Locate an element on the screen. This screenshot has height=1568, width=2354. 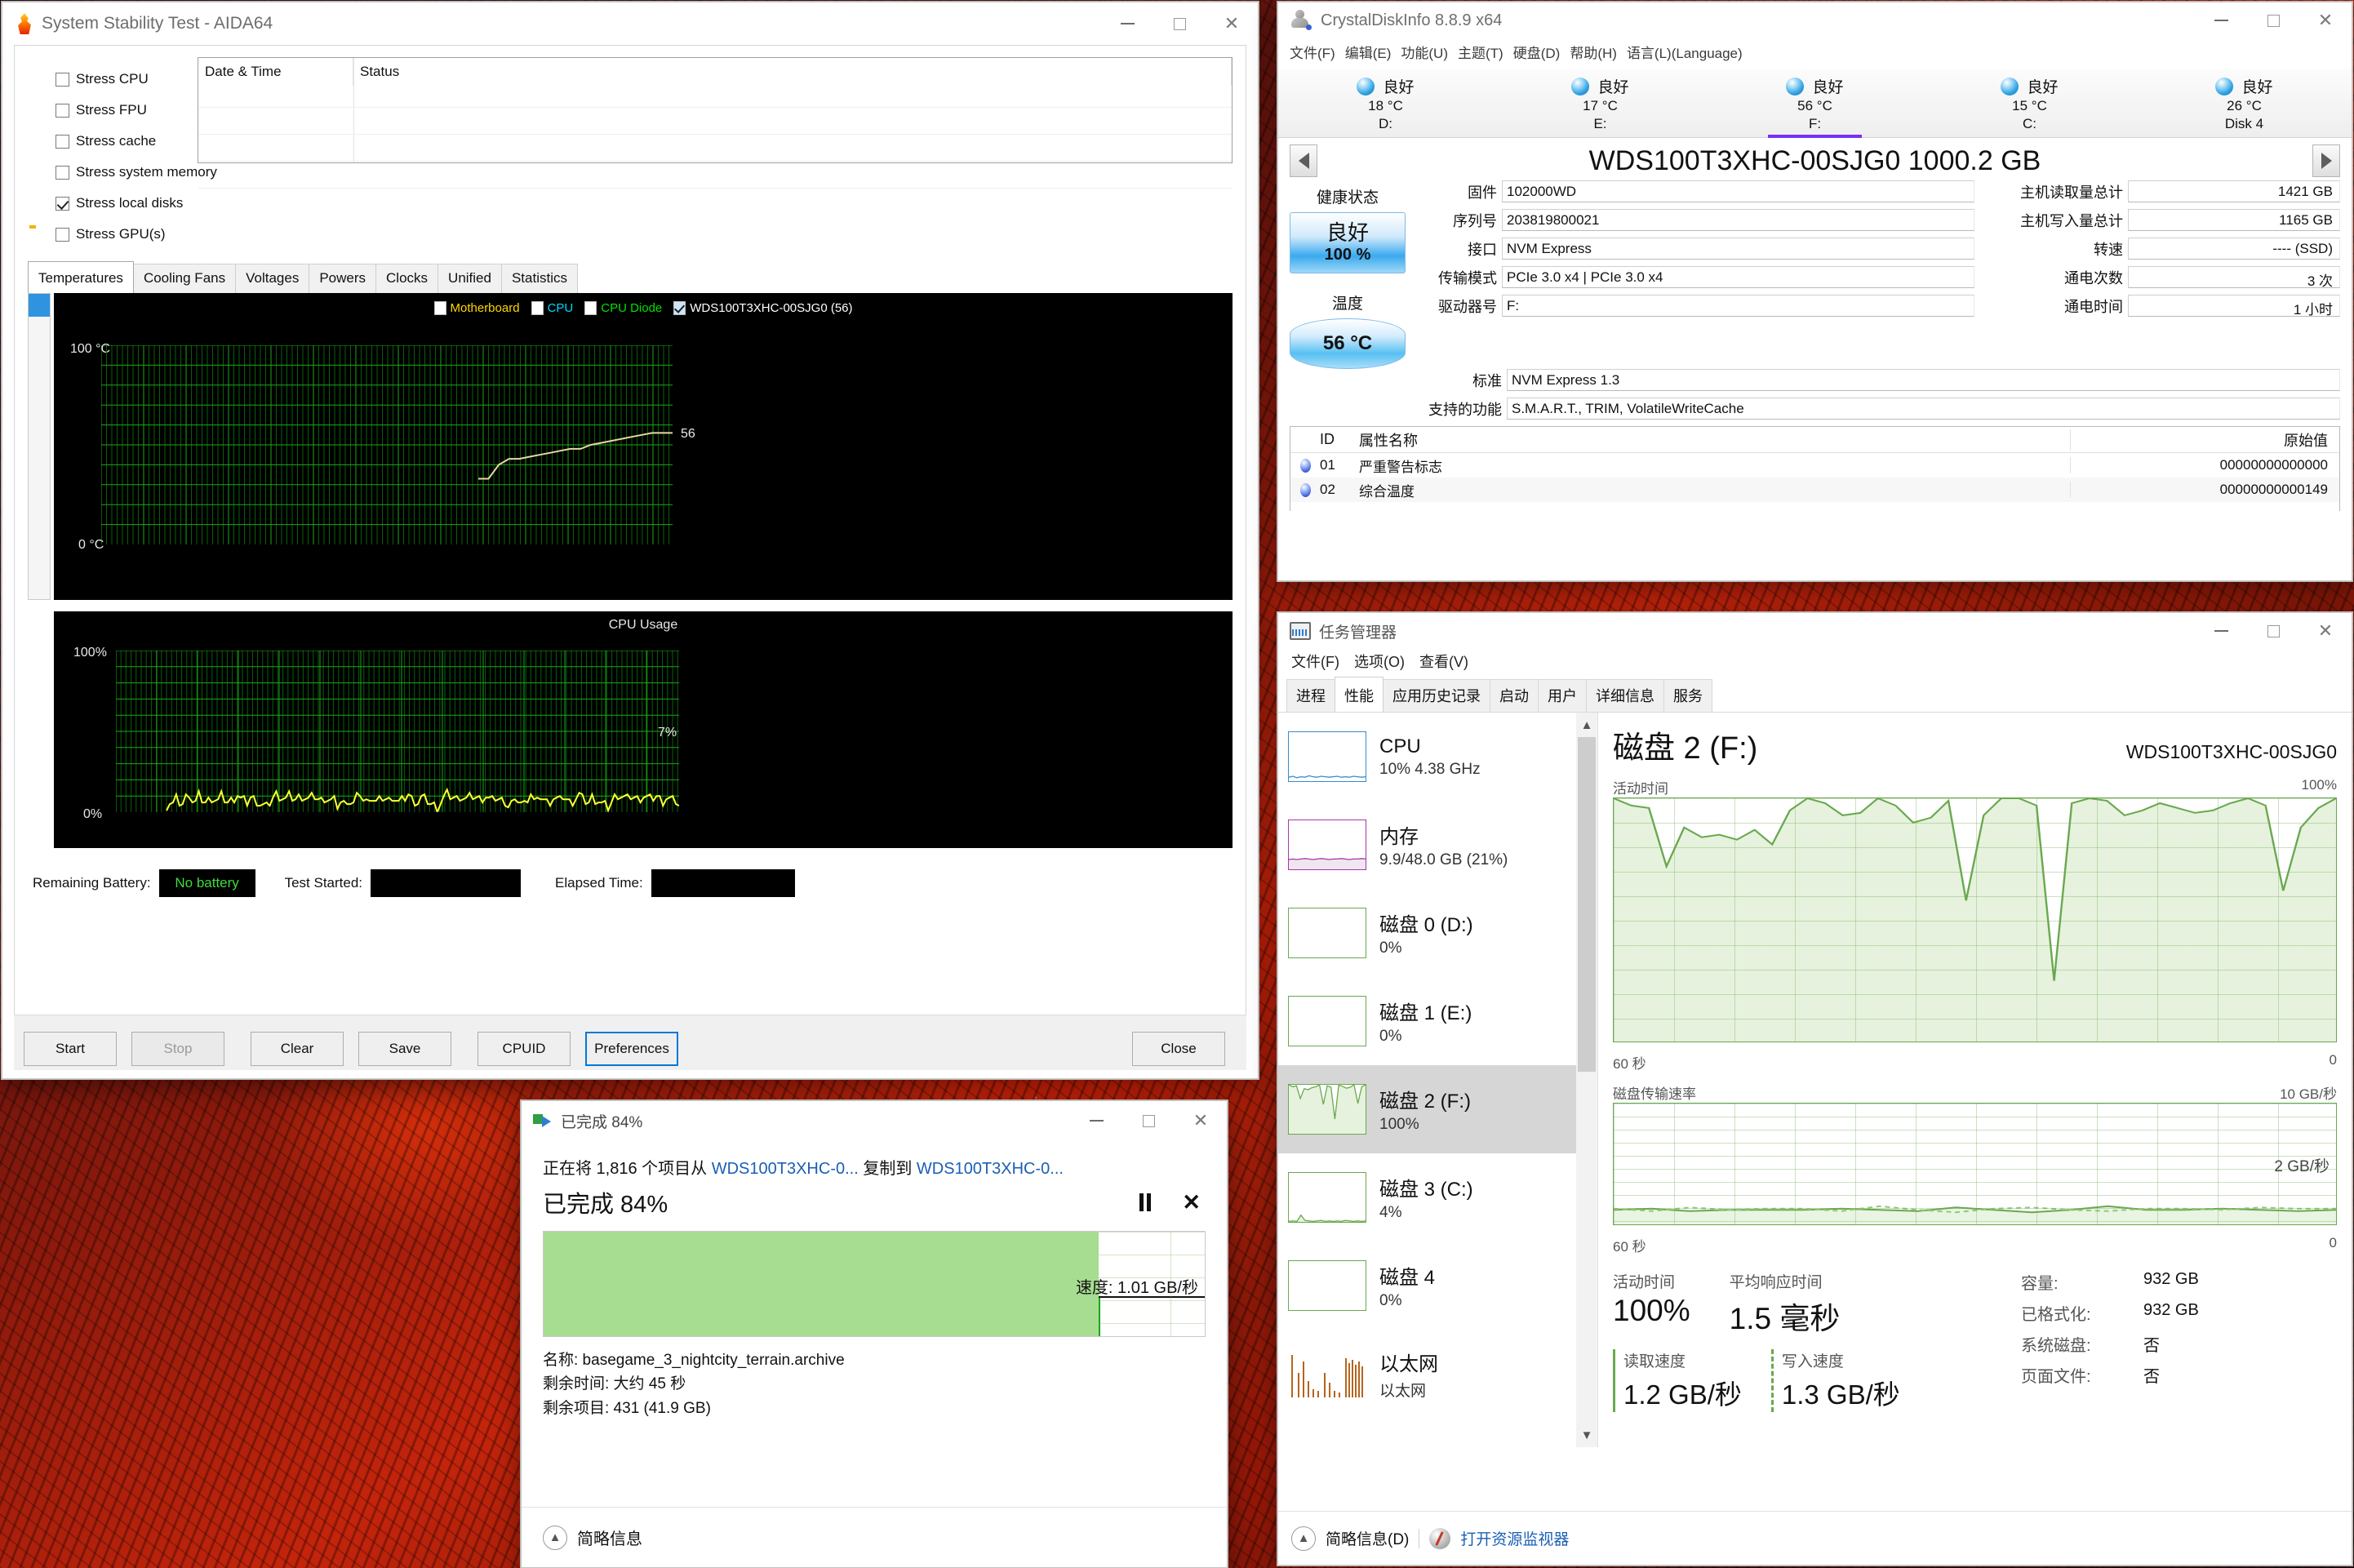
tm-menubar: 文件(F) 选项(O) 查看(V) is located at coordinates (1815, 663).